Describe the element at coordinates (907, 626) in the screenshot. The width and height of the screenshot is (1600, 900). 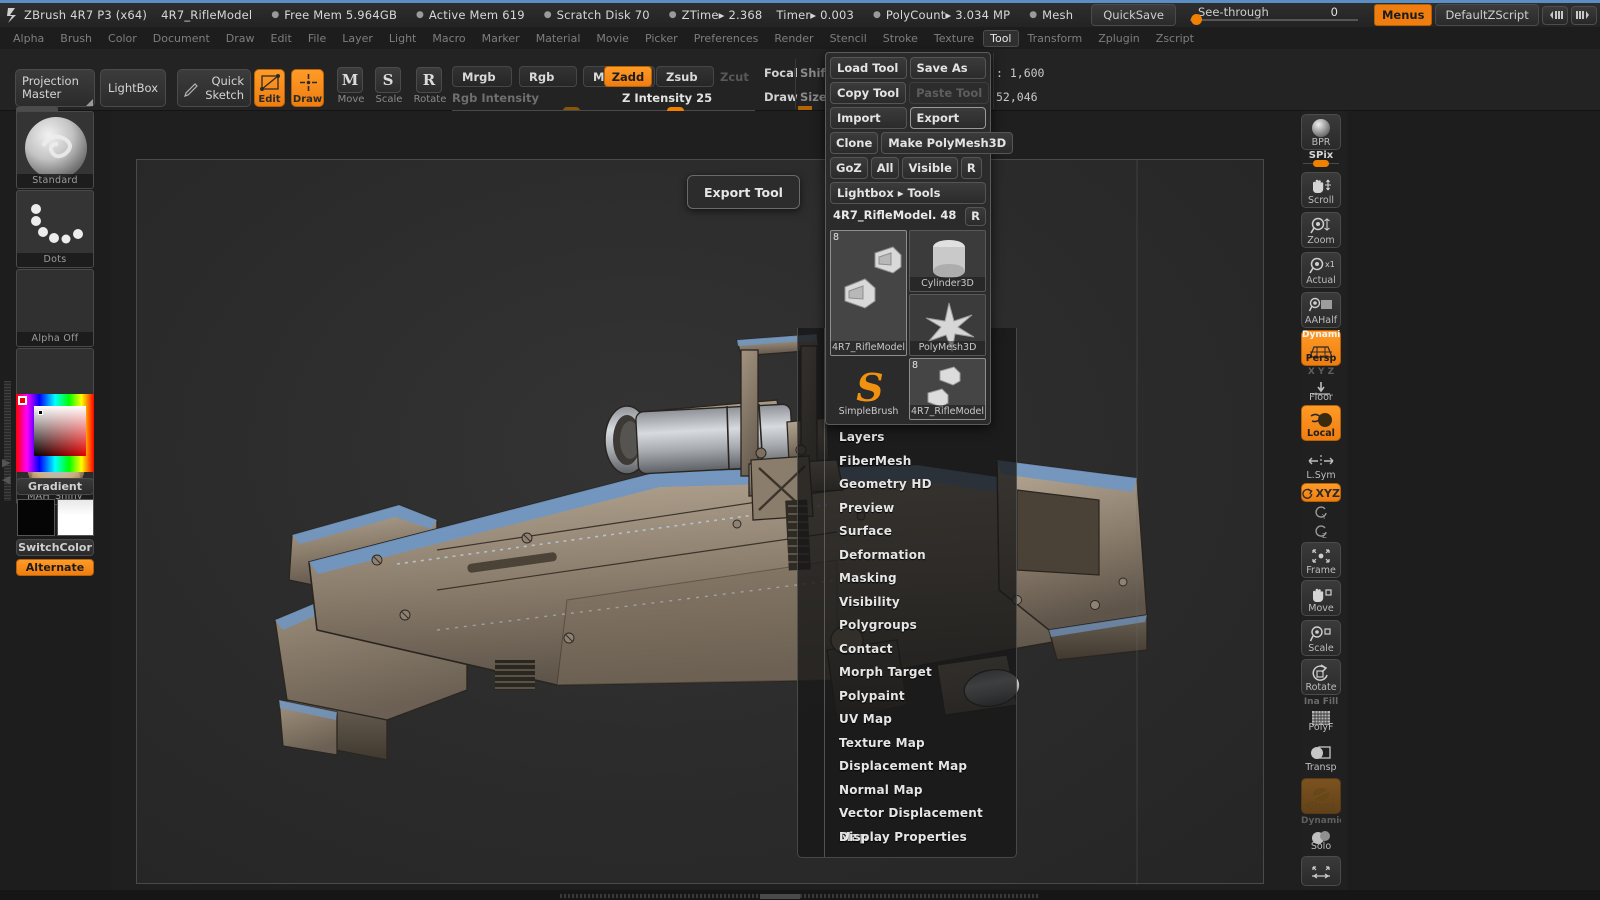
I see `subpalette-polygroups: Polygroups` at that location.